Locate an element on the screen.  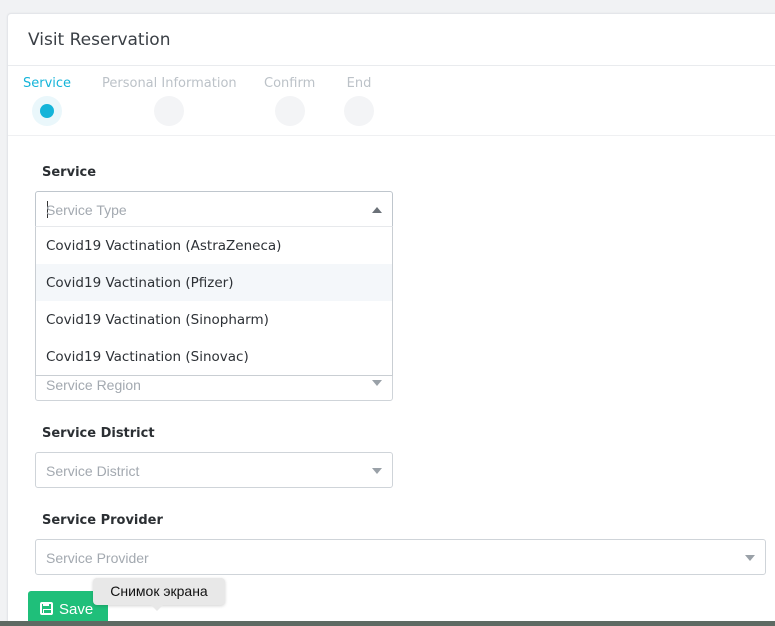
option-astrazeneca: Covid19 Vactination (AstraZeneca) is located at coordinates (214, 245).